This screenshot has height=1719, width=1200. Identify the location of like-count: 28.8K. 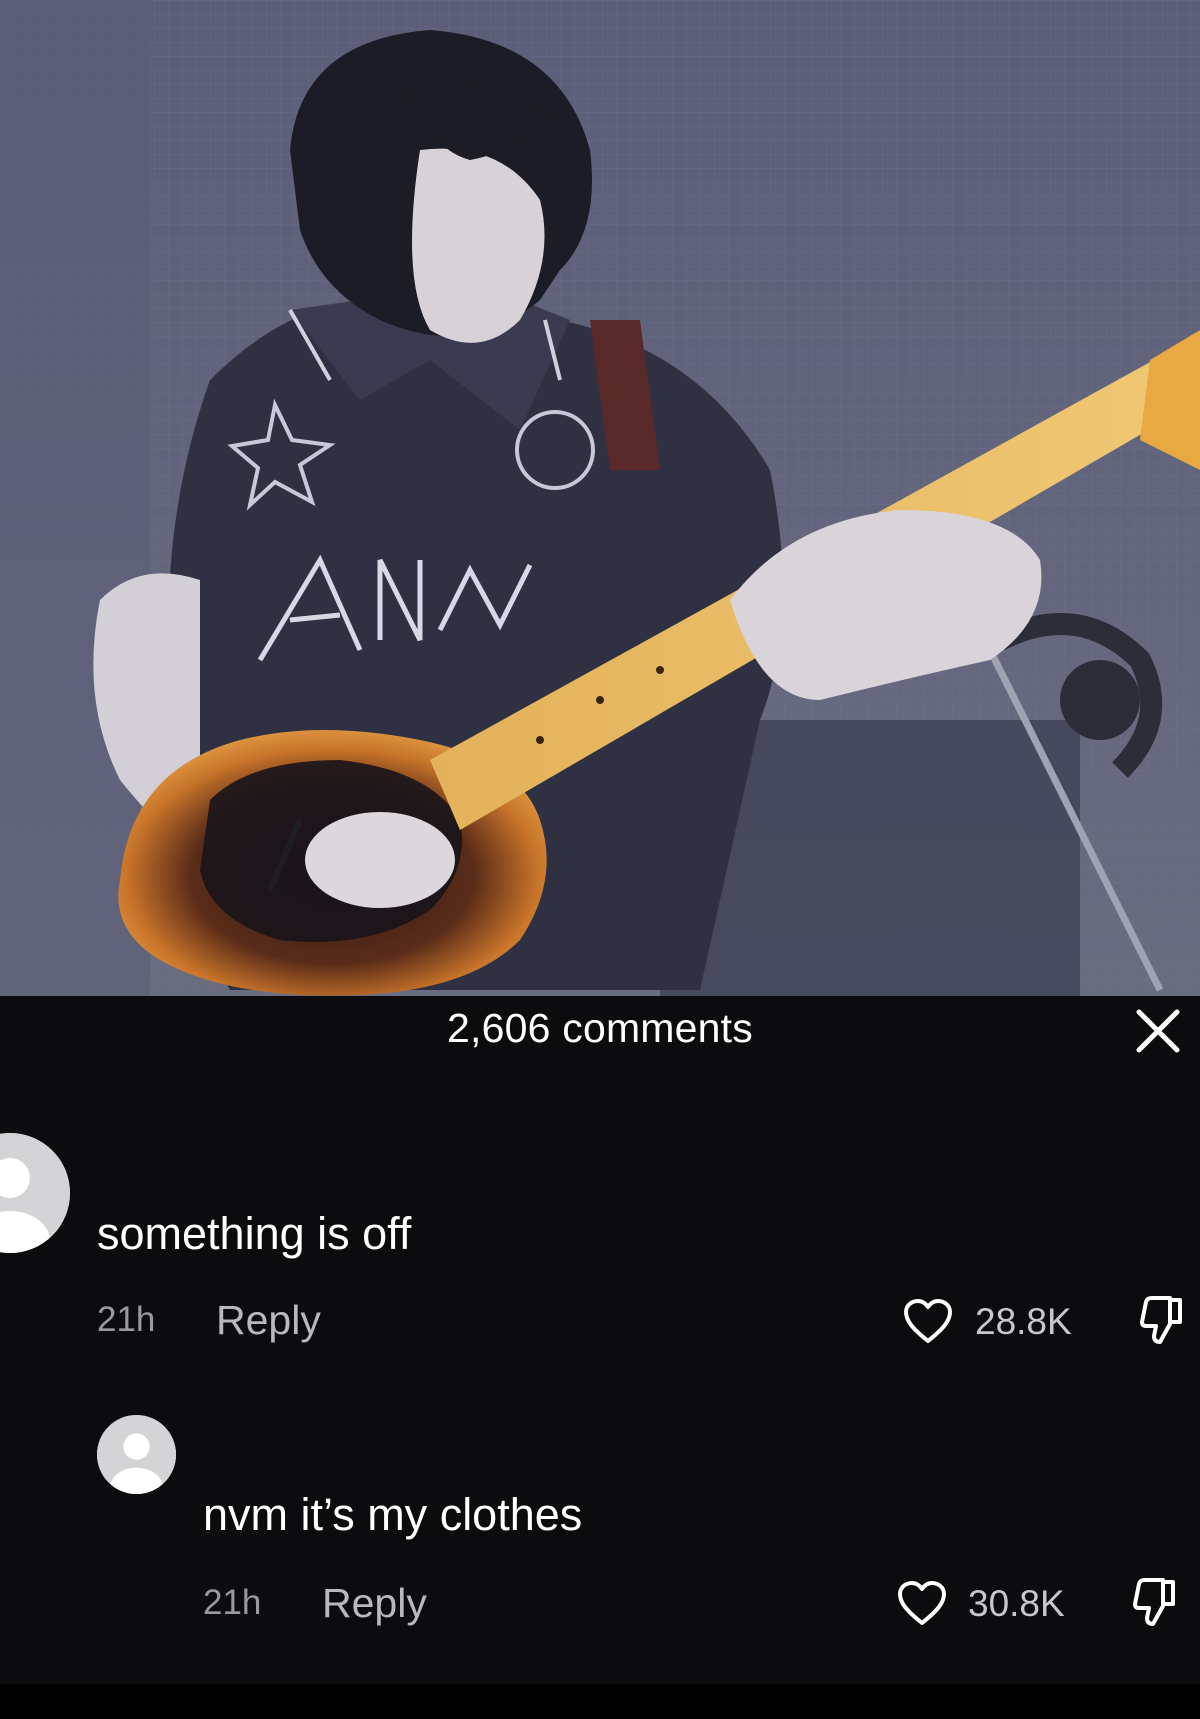
(1023, 1321).